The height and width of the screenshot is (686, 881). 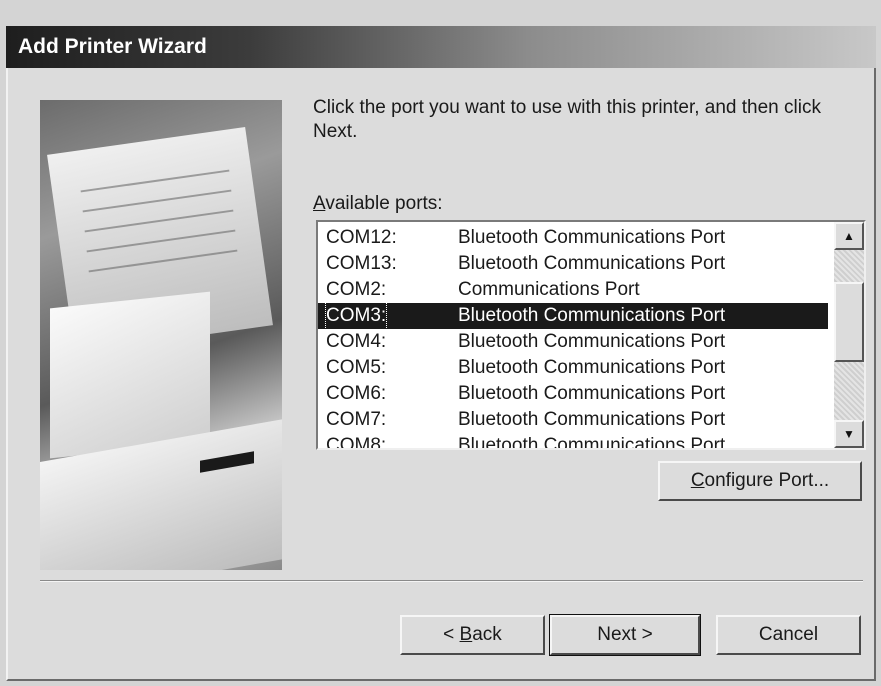 What do you see at coordinates (625, 635) in the screenshot?
I see `next-button: Next >` at bounding box center [625, 635].